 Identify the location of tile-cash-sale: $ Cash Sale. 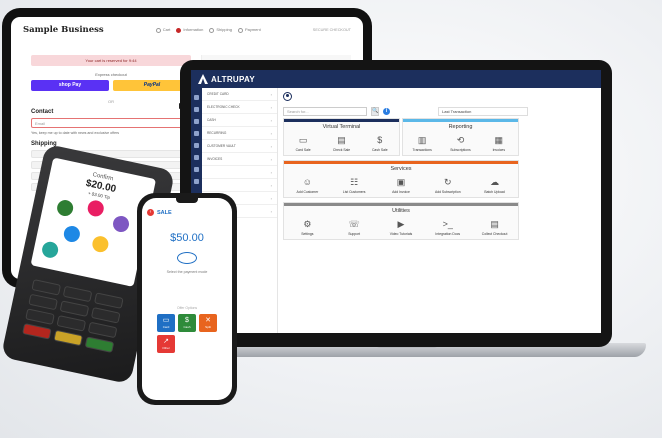
(380, 143).